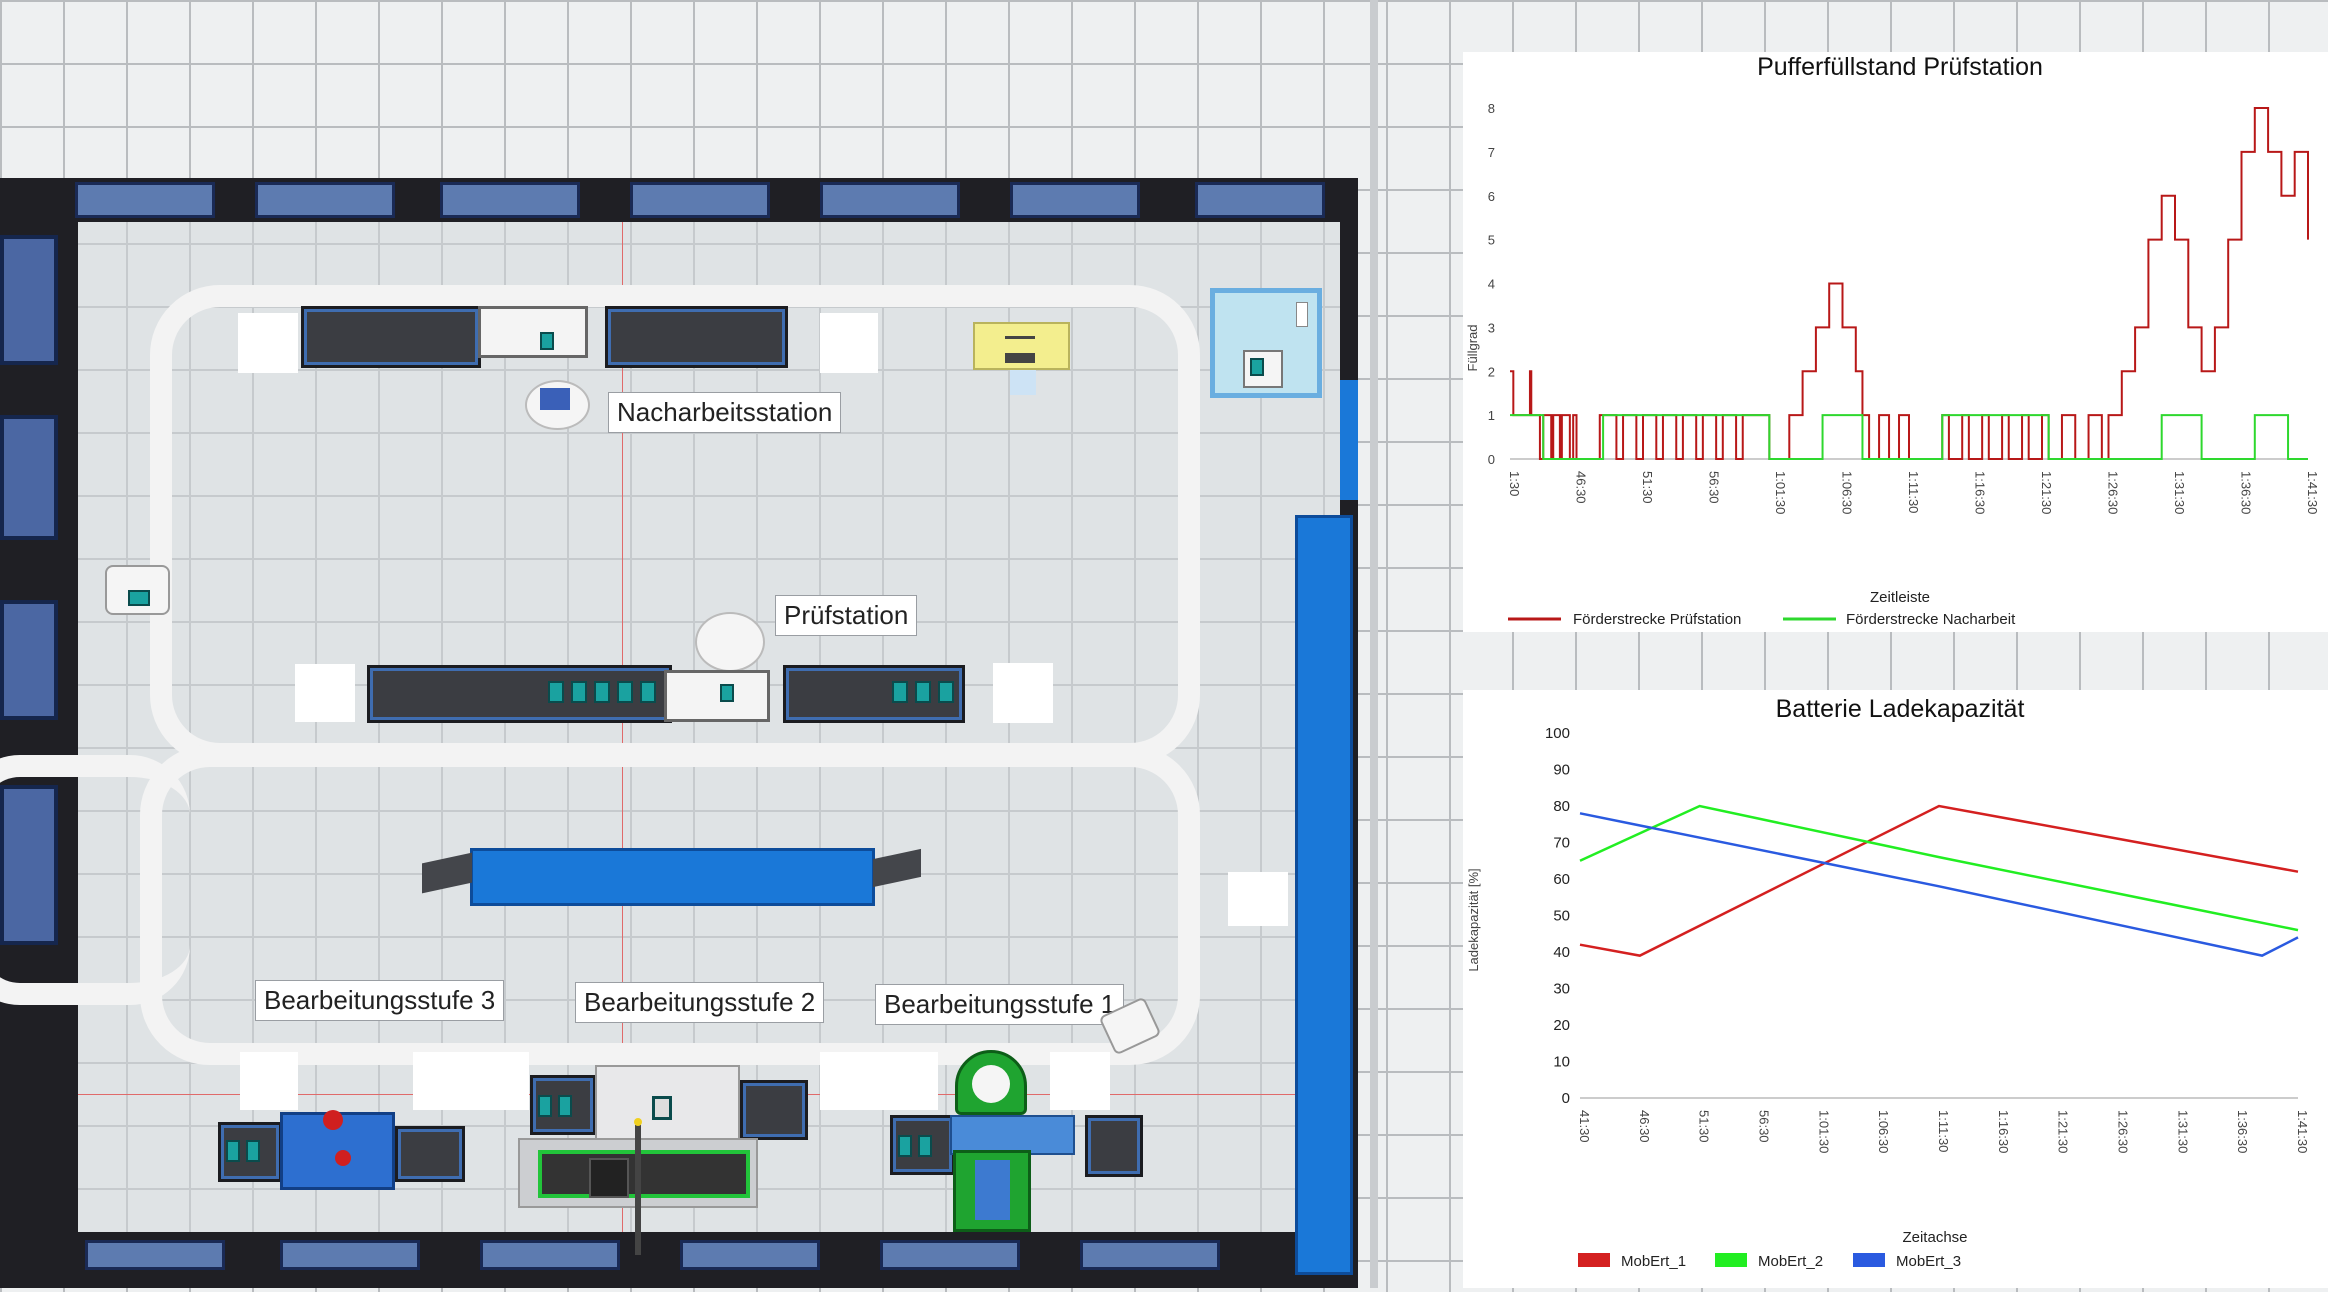  What do you see at coordinates (95, 880) in the screenshot?
I see `agv-track-left` at bounding box center [95, 880].